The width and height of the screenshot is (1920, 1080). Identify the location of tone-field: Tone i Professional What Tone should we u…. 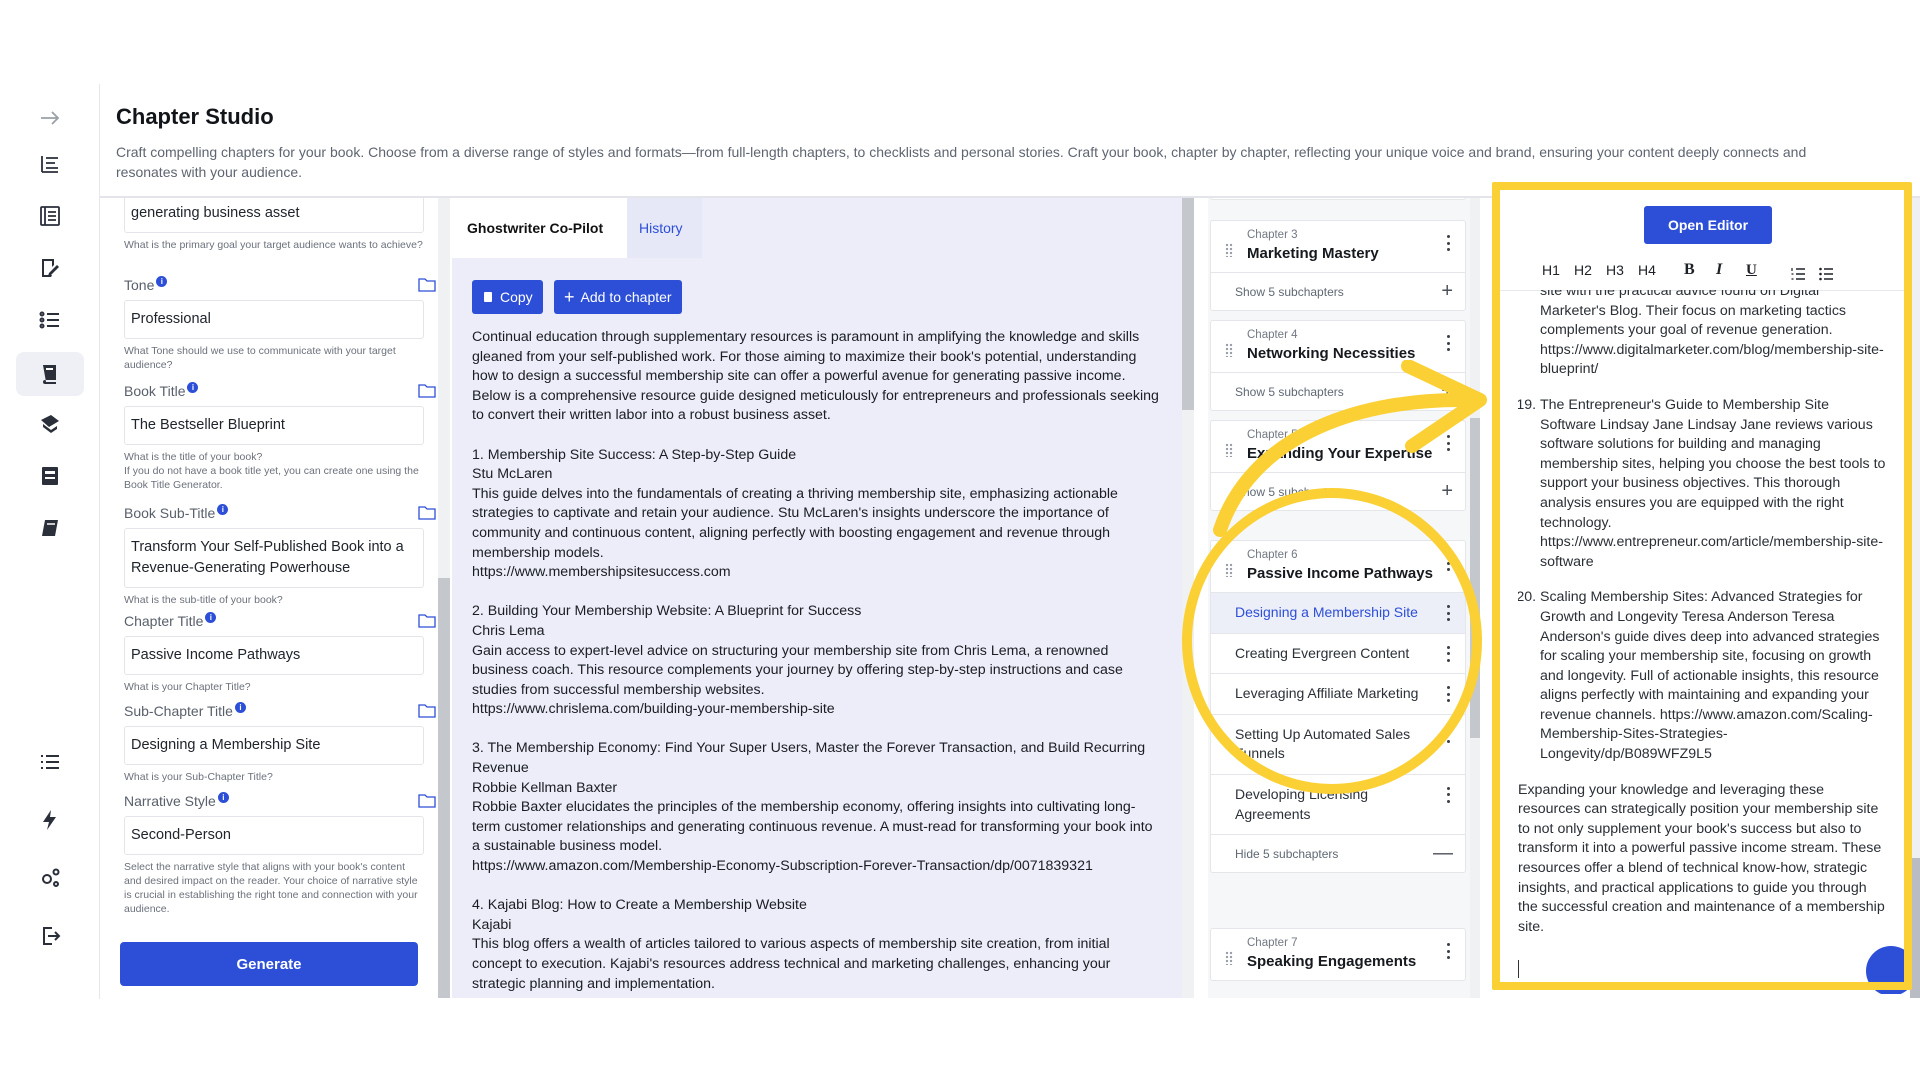
(280, 323).